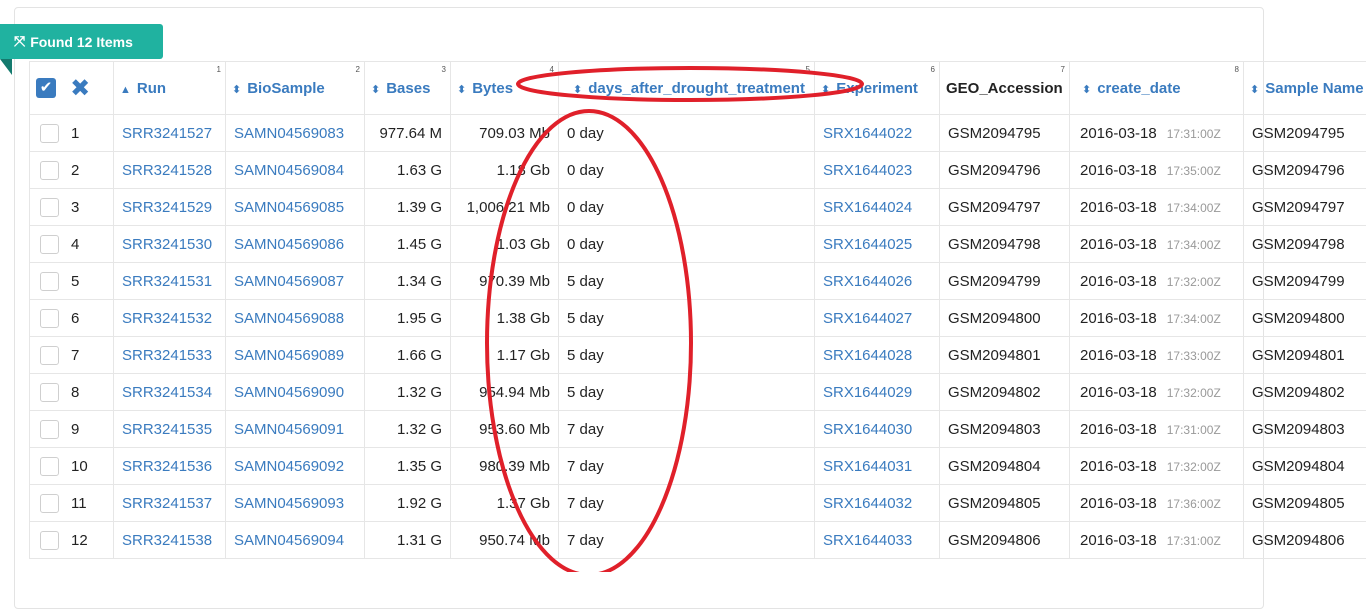  Describe the element at coordinates (877, 88) in the screenshot. I see `column-header-experiment: ⬍Experiment6` at that location.